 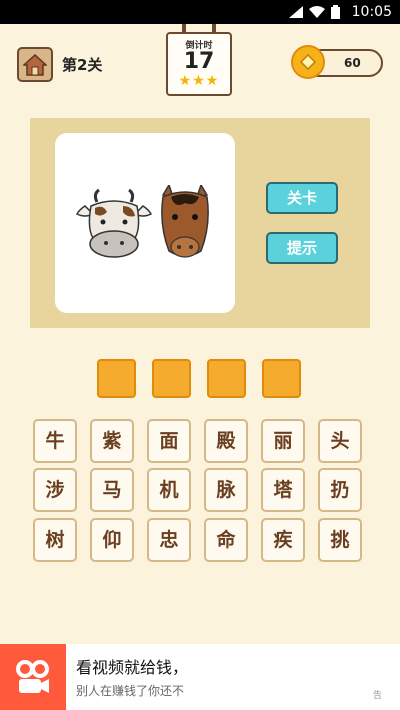 I want to click on hint-button: 提示, so click(x=302, y=248).